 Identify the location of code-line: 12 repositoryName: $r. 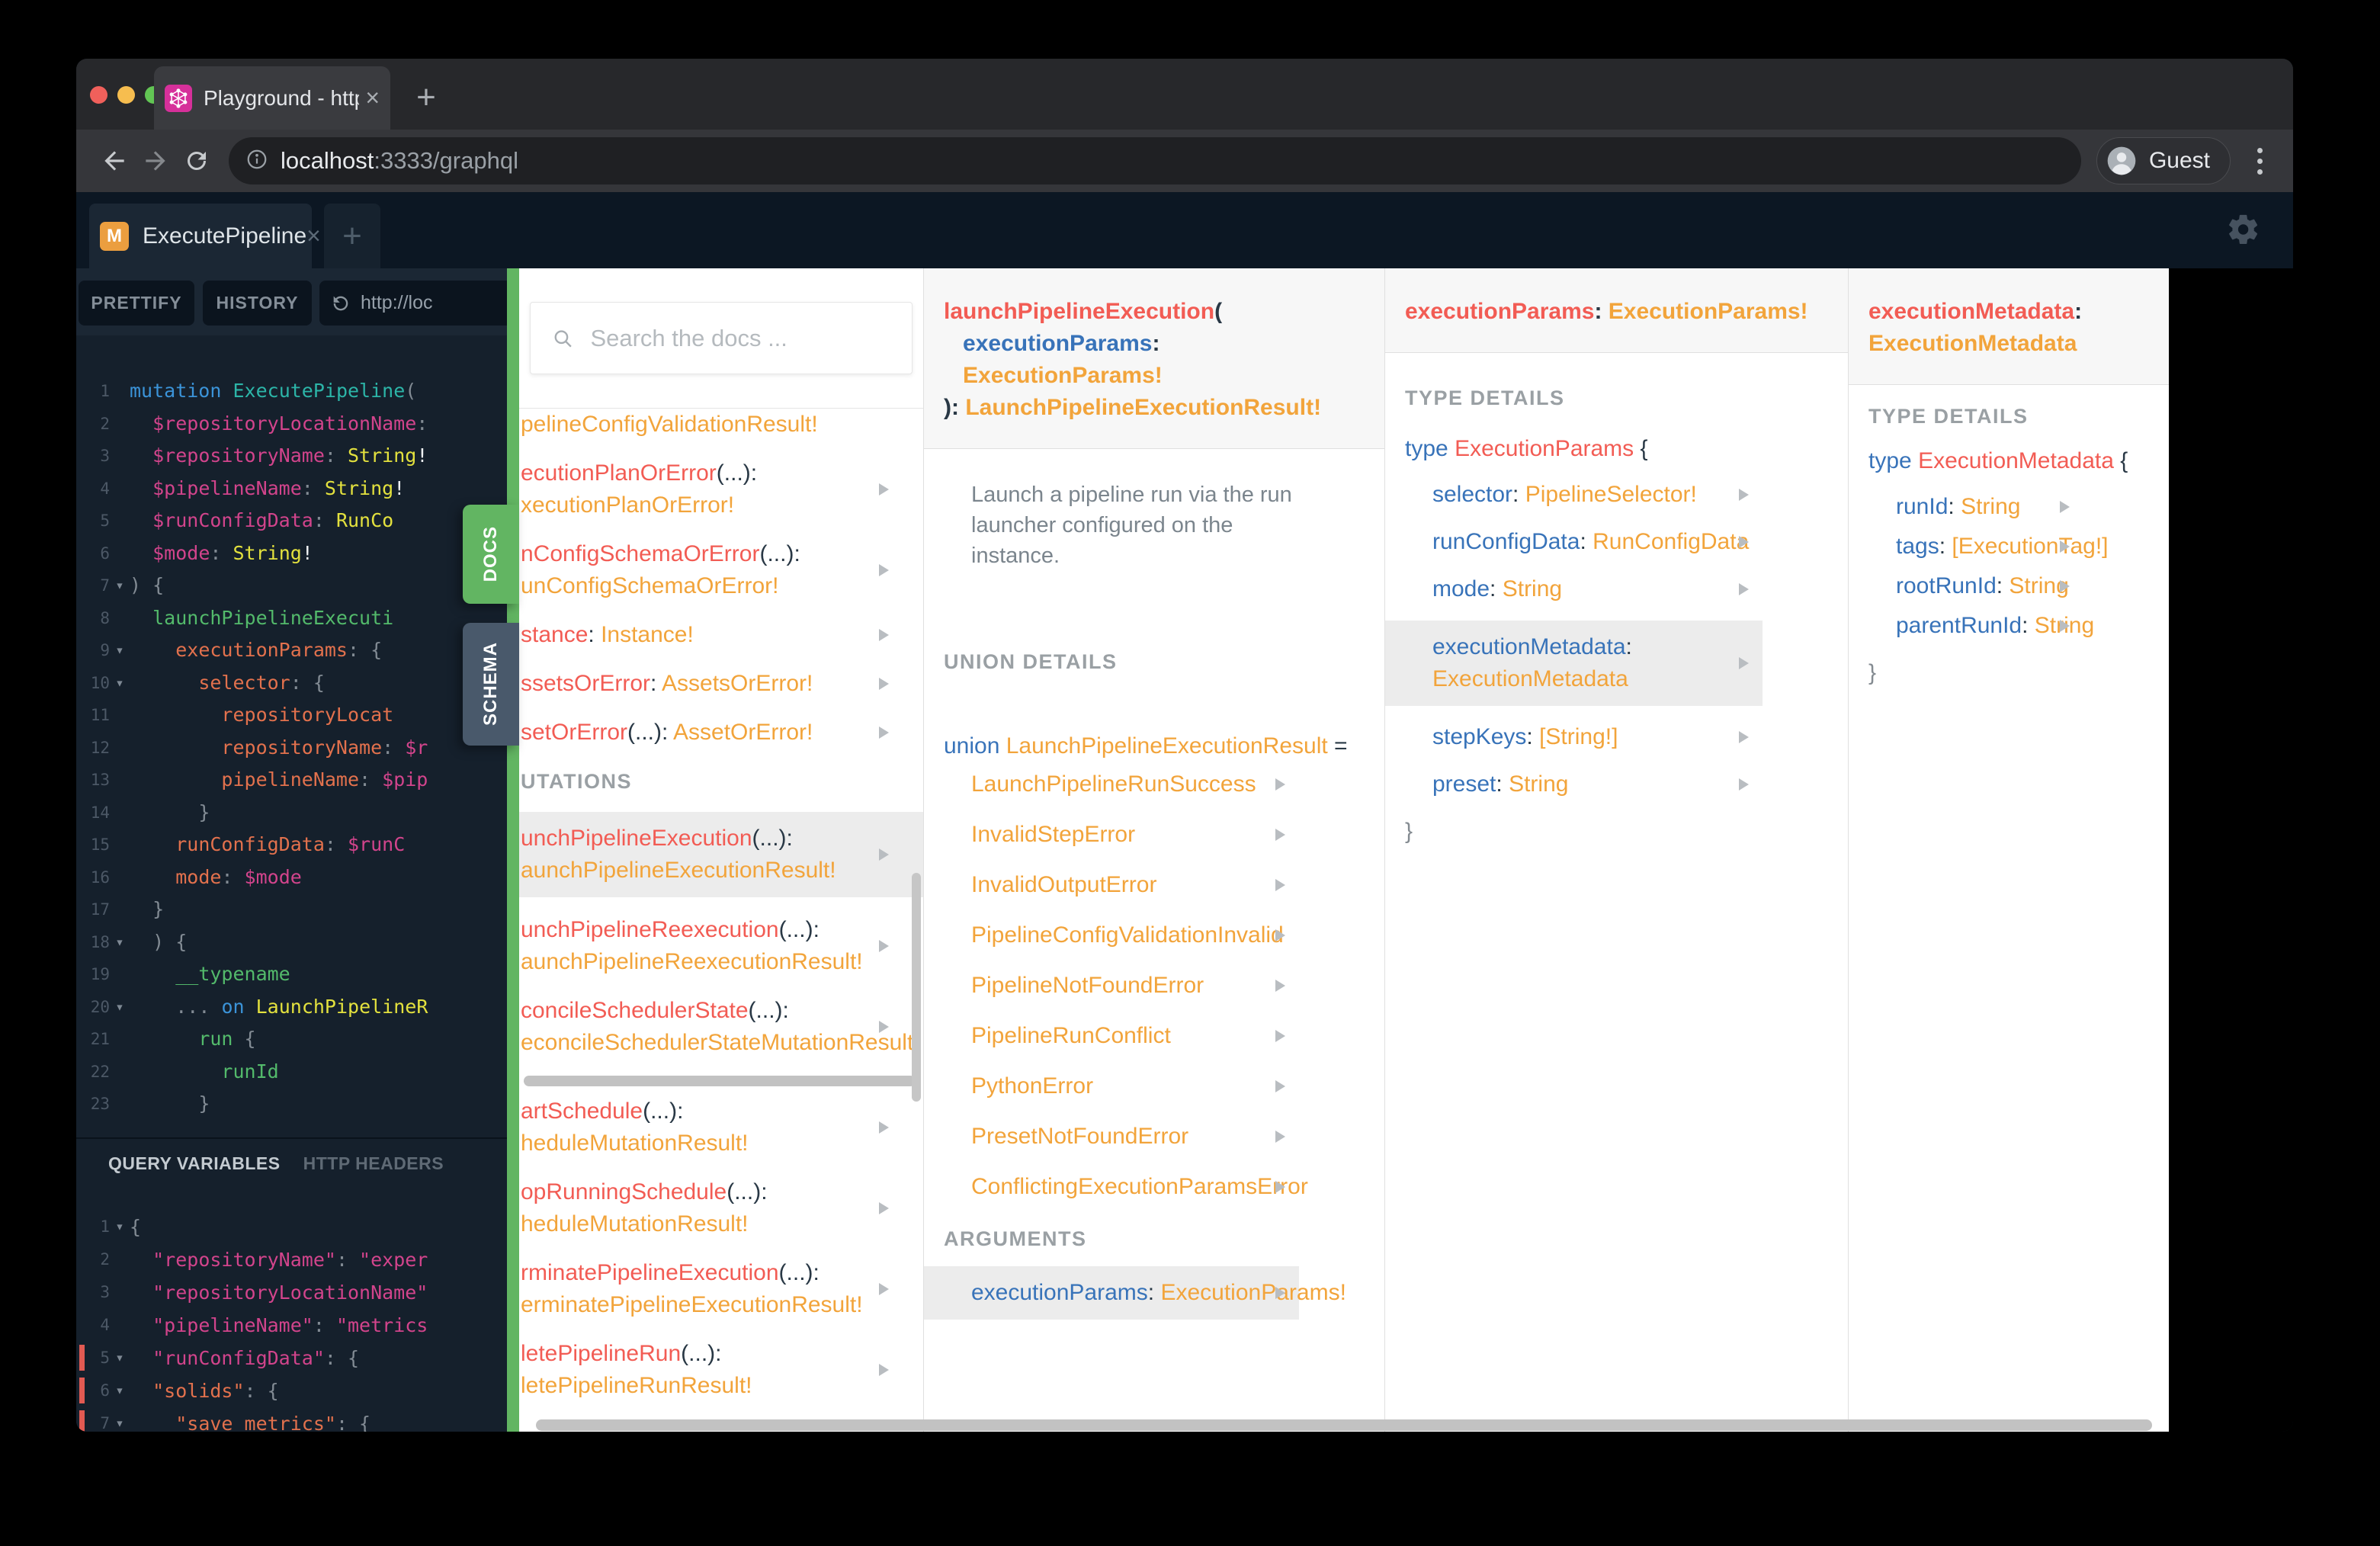
(291, 748).